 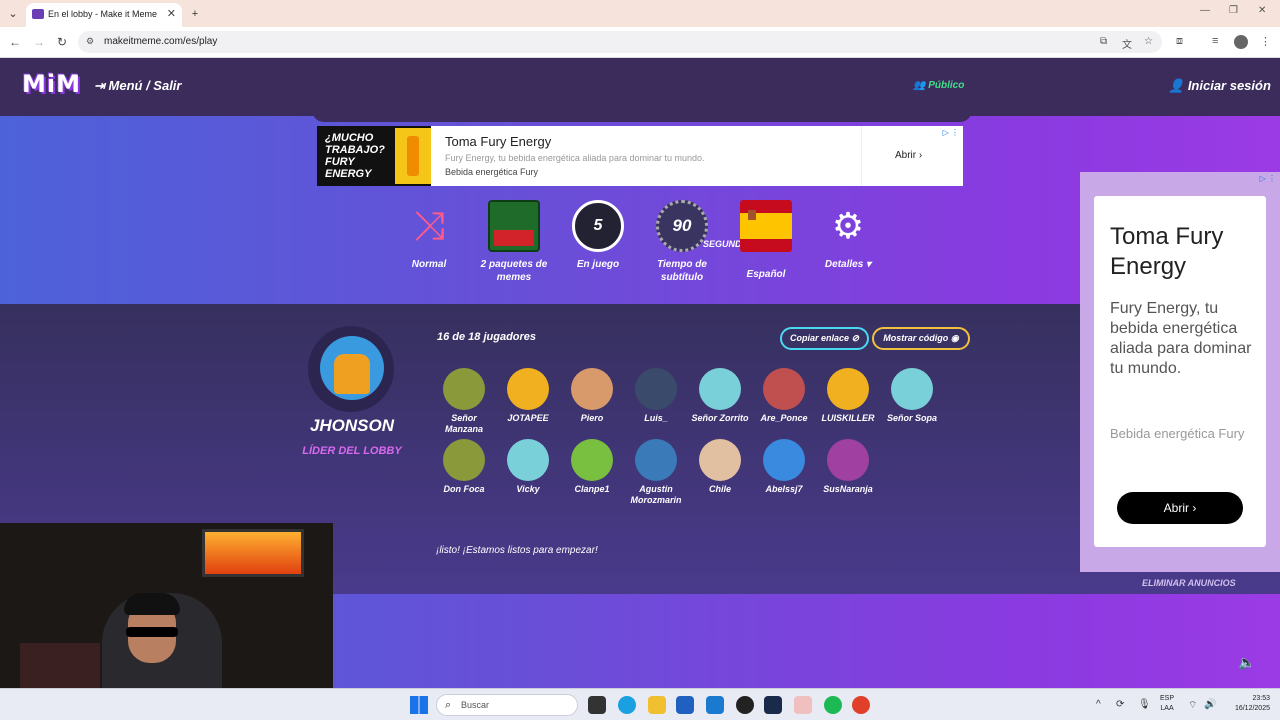 I want to click on window-close-icon: ✕, so click(x=1262, y=10).